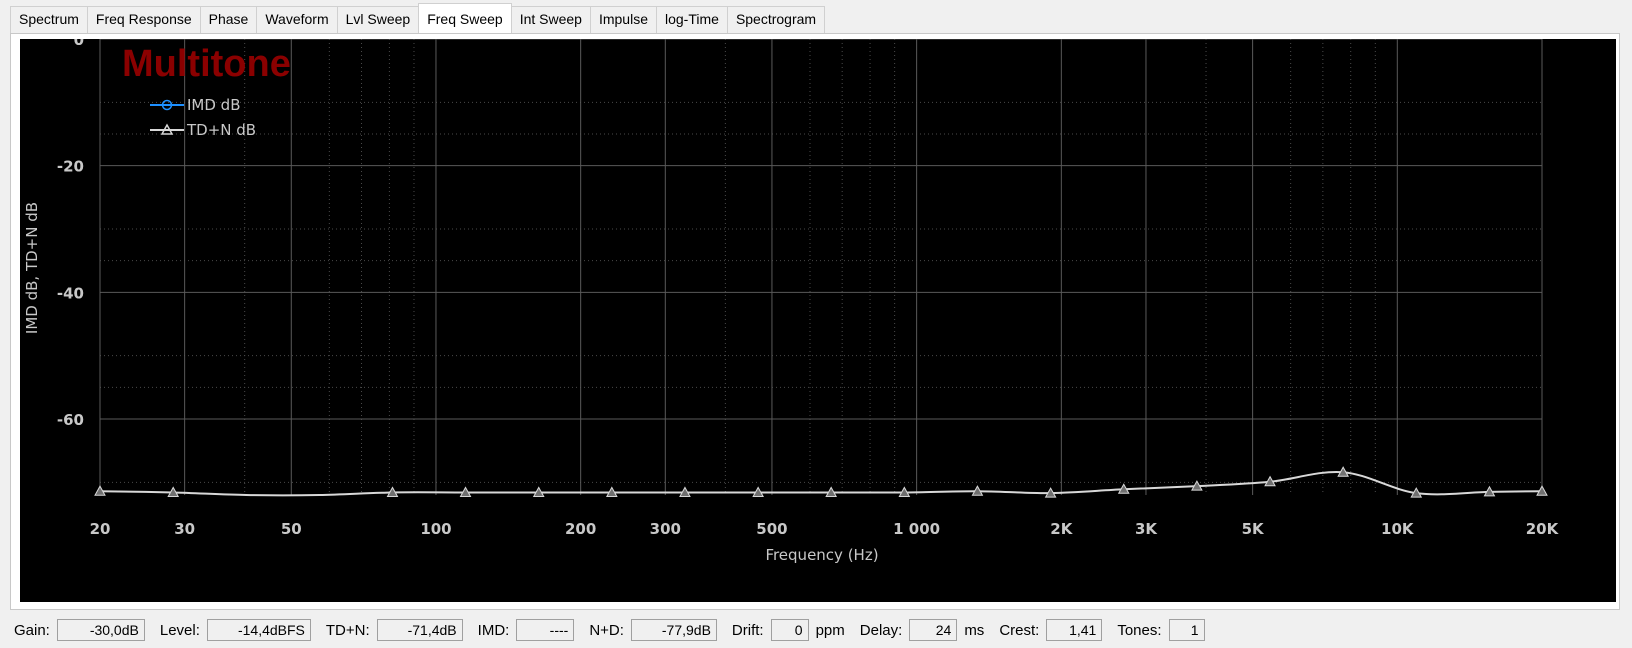 The width and height of the screenshot is (1632, 648). Describe the element at coordinates (606, 630) in the screenshot. I see `status-label: N+D:` at that location.